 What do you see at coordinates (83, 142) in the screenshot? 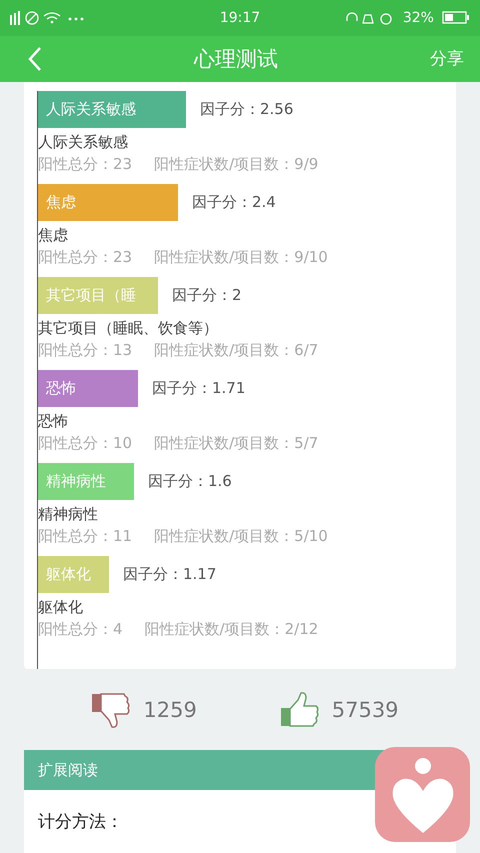
I see `factor-name: 人际关系敏感` at bounding box center [83, 142].